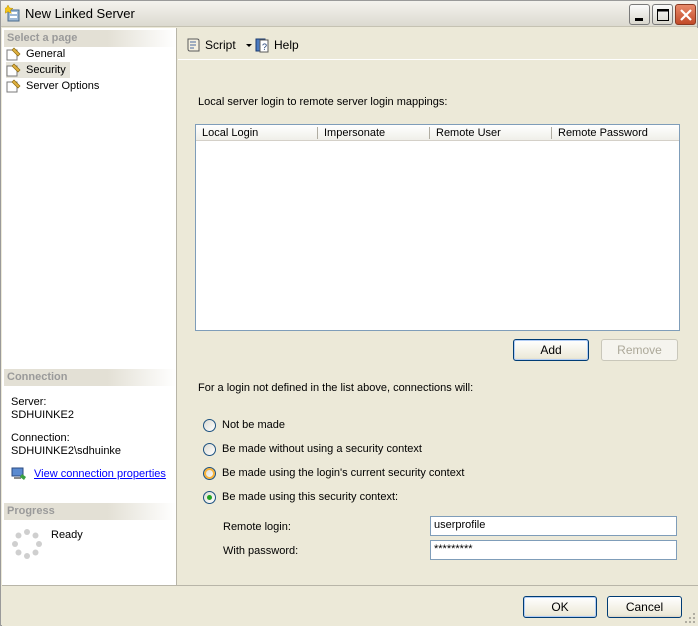 The image size is (698, 626). I want to click on add-button: Add, so click(551, 350).